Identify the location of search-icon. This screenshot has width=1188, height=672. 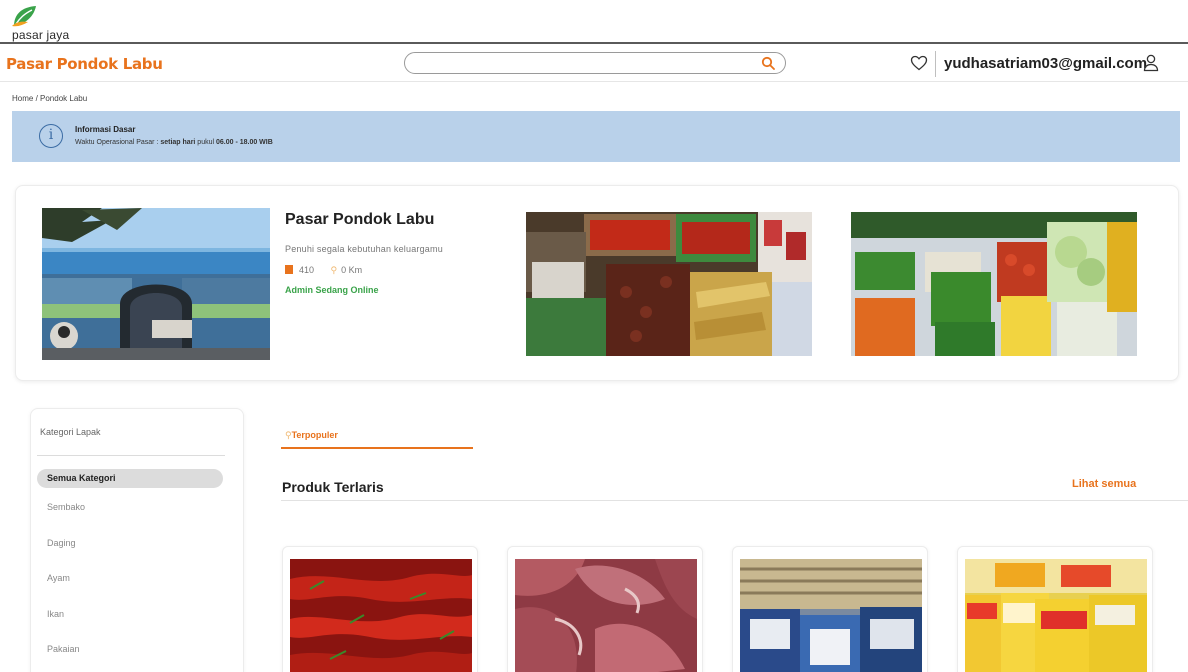
(768, 63).